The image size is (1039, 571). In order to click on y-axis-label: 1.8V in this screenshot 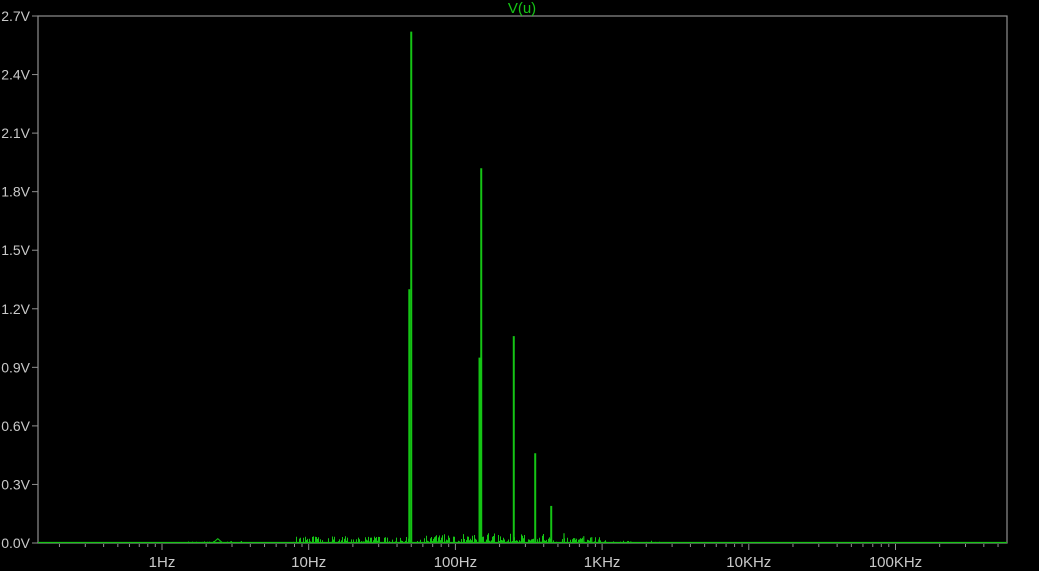, I will do `click(15, 192)`.